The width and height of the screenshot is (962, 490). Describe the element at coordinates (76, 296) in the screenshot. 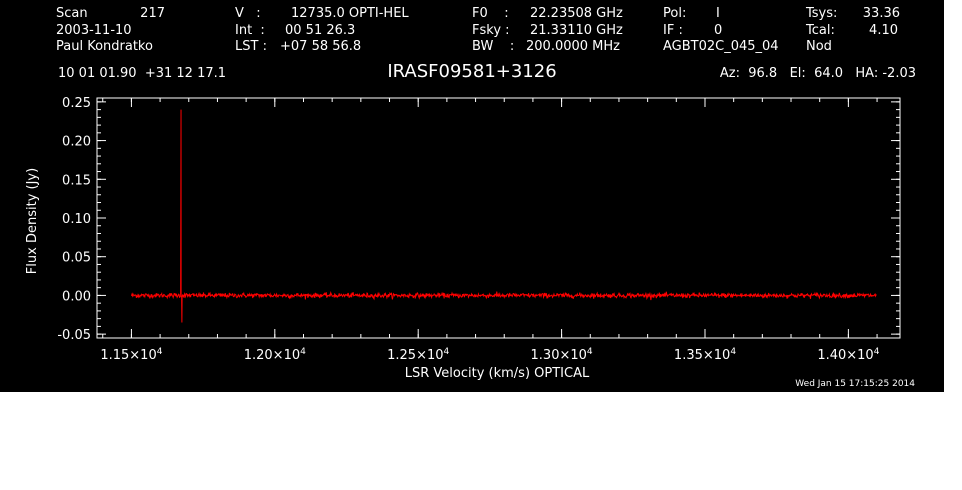

I see `y-tick-label: 0.00` at that location.